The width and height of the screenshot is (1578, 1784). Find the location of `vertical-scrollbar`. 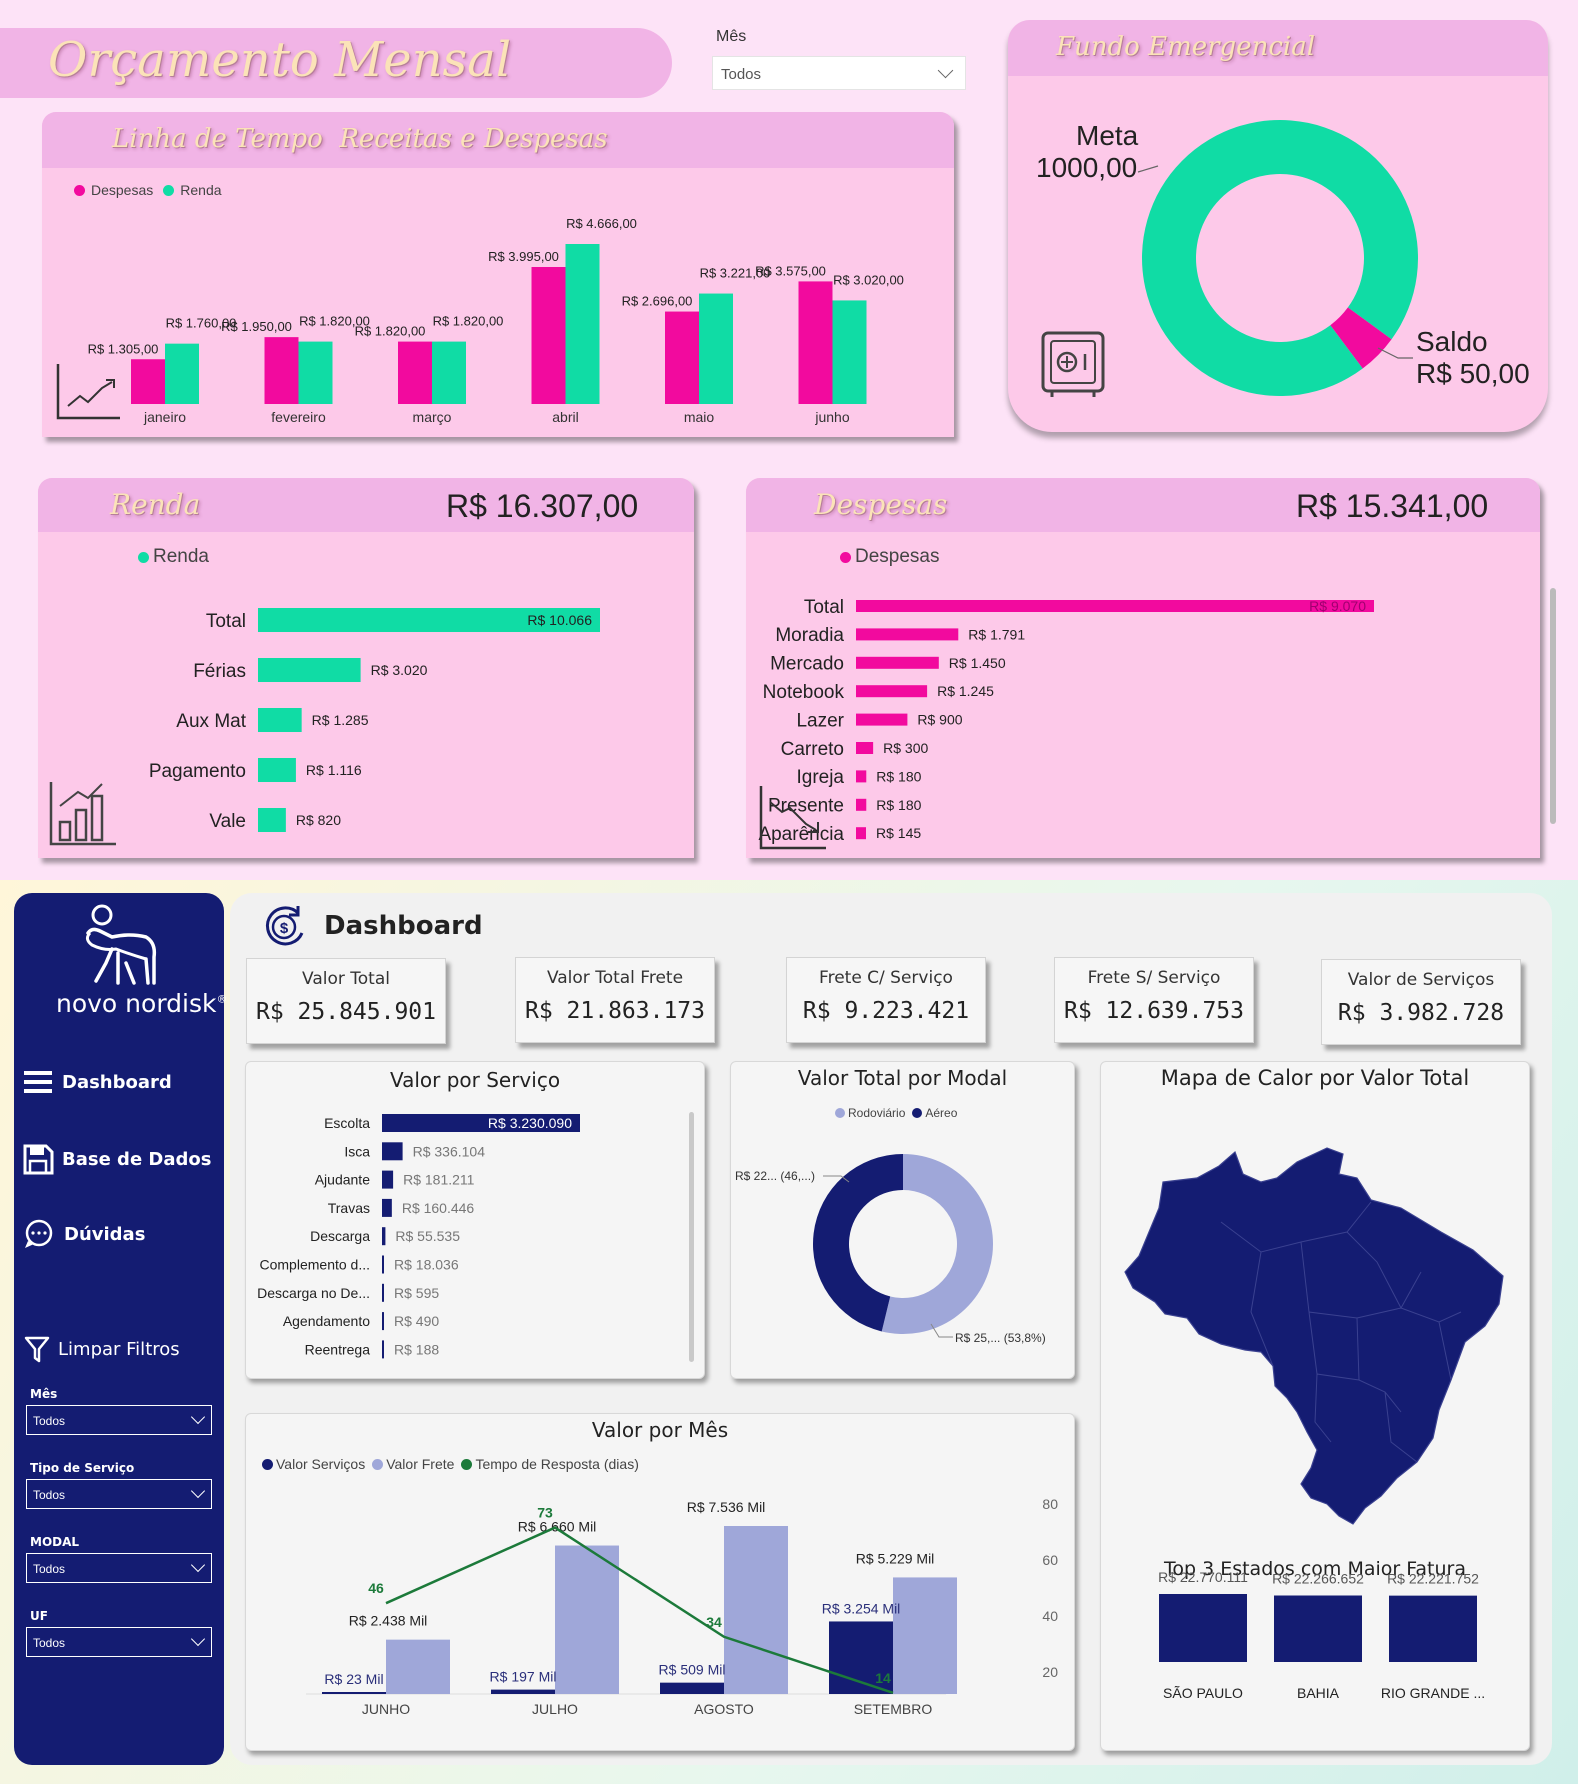

vertical-scrollbar is located at coordinates (1553, 706).